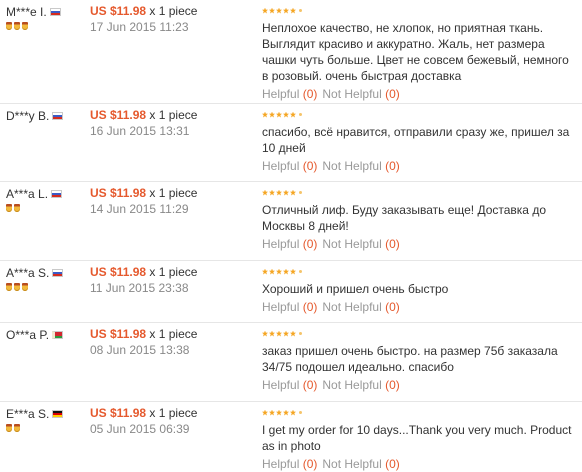 Image resolution: width=582 pixels, height=472 pixels. What do you see at coordinates (58, 335) in the screenshot?
I see `belarus-flag-icon` at bounding box center [58, 335].